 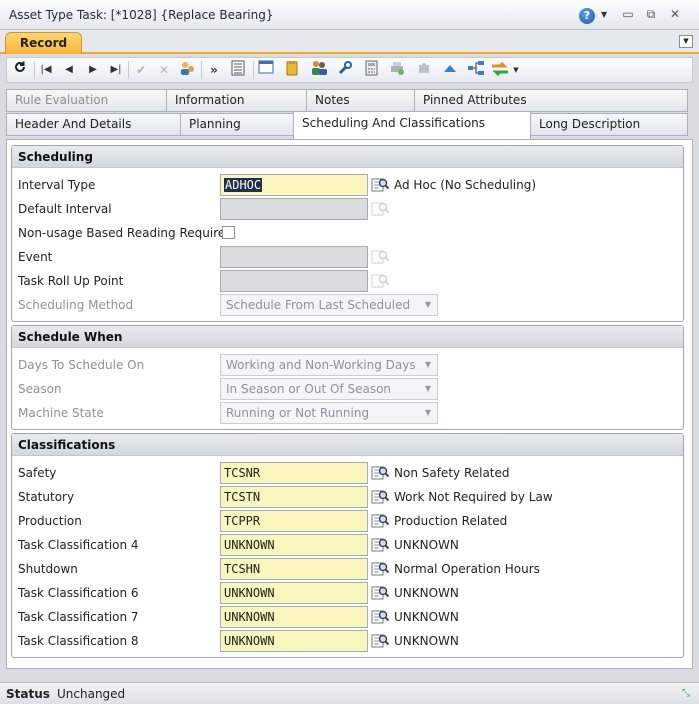 I want to click on classification-description: Production Related, so click(x=451, y=521).